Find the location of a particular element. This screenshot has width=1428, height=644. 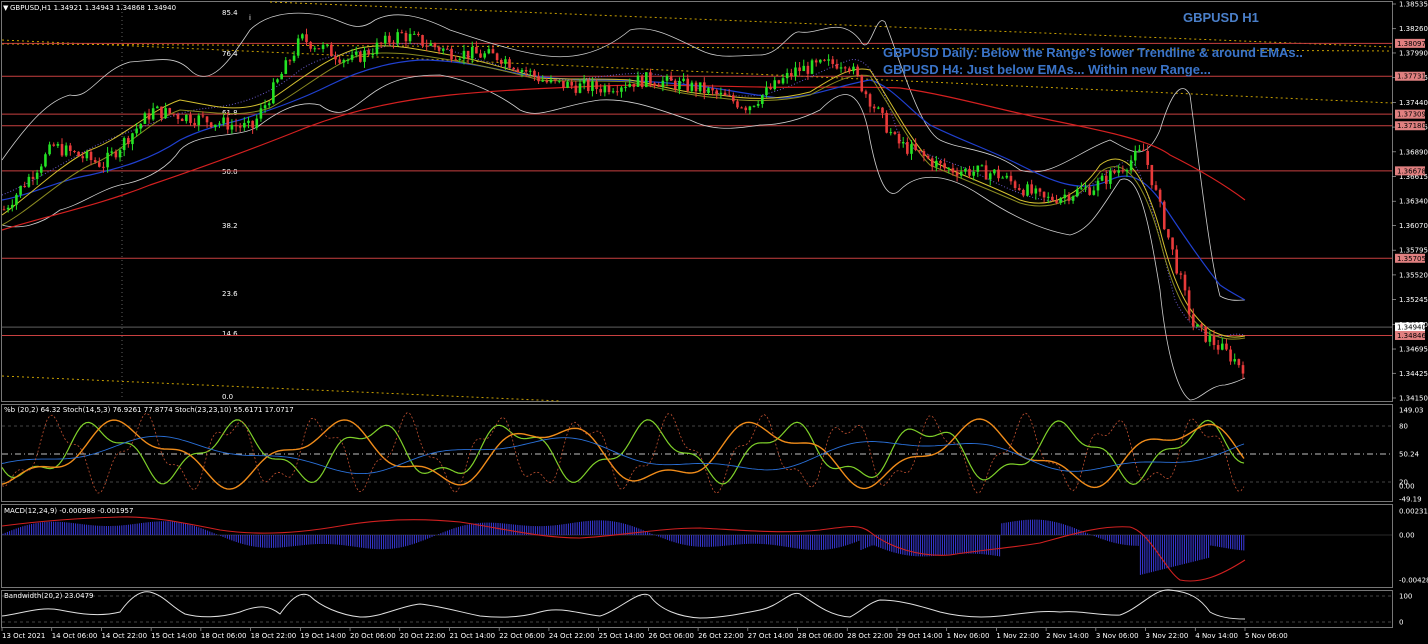

price-tick-label: 1.38535 is located at coordinates (1413, 5).